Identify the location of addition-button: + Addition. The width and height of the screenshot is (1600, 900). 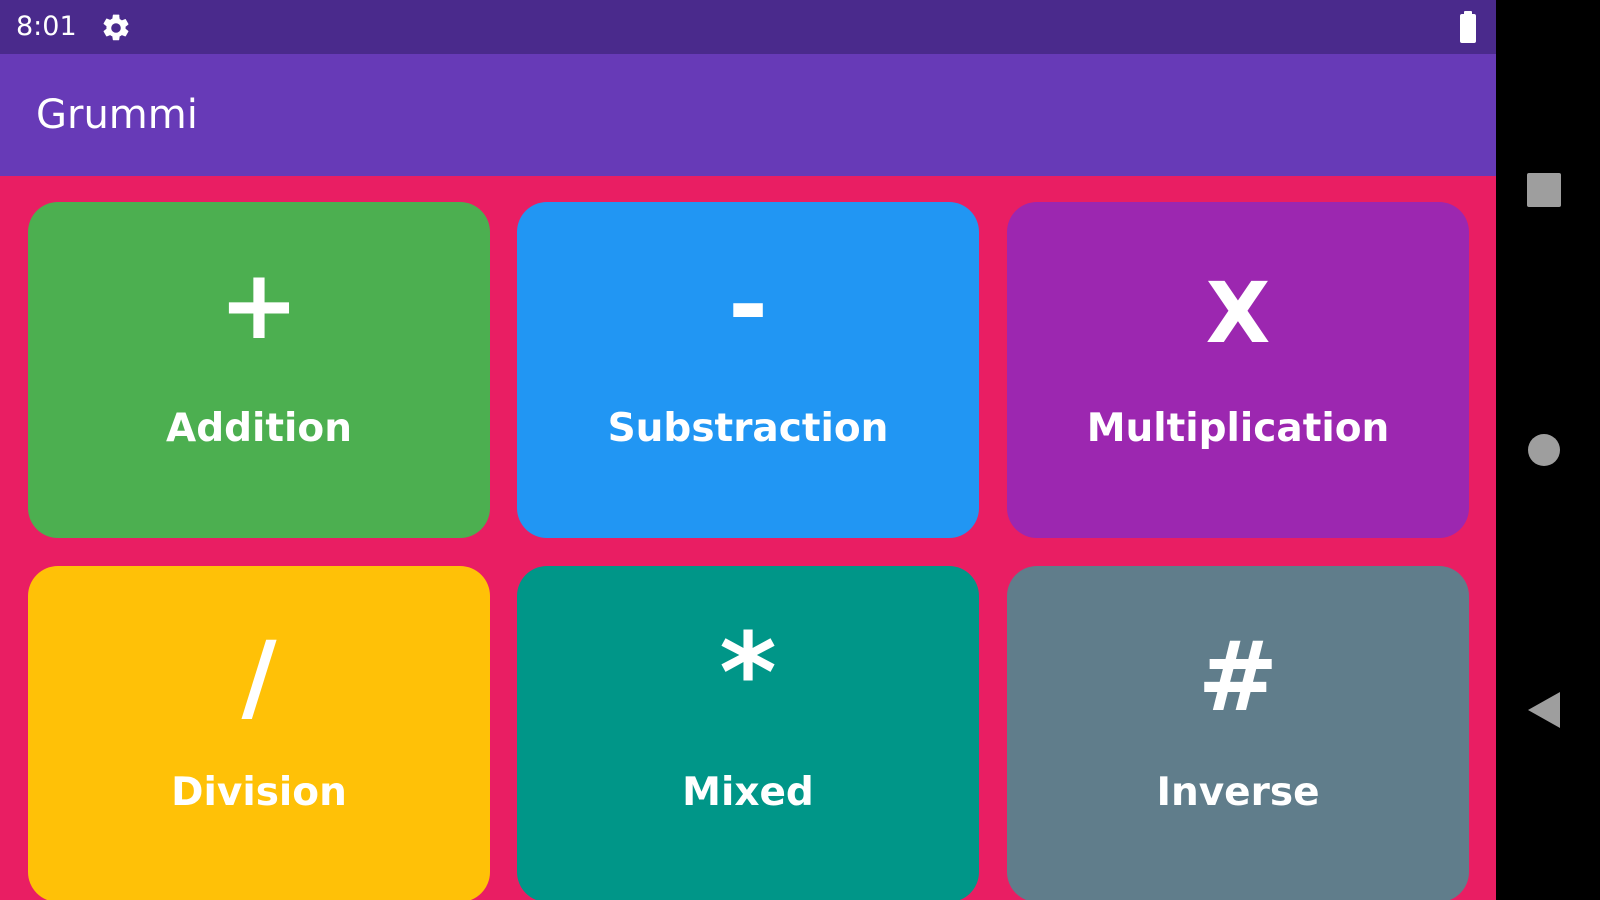
(259, 370).